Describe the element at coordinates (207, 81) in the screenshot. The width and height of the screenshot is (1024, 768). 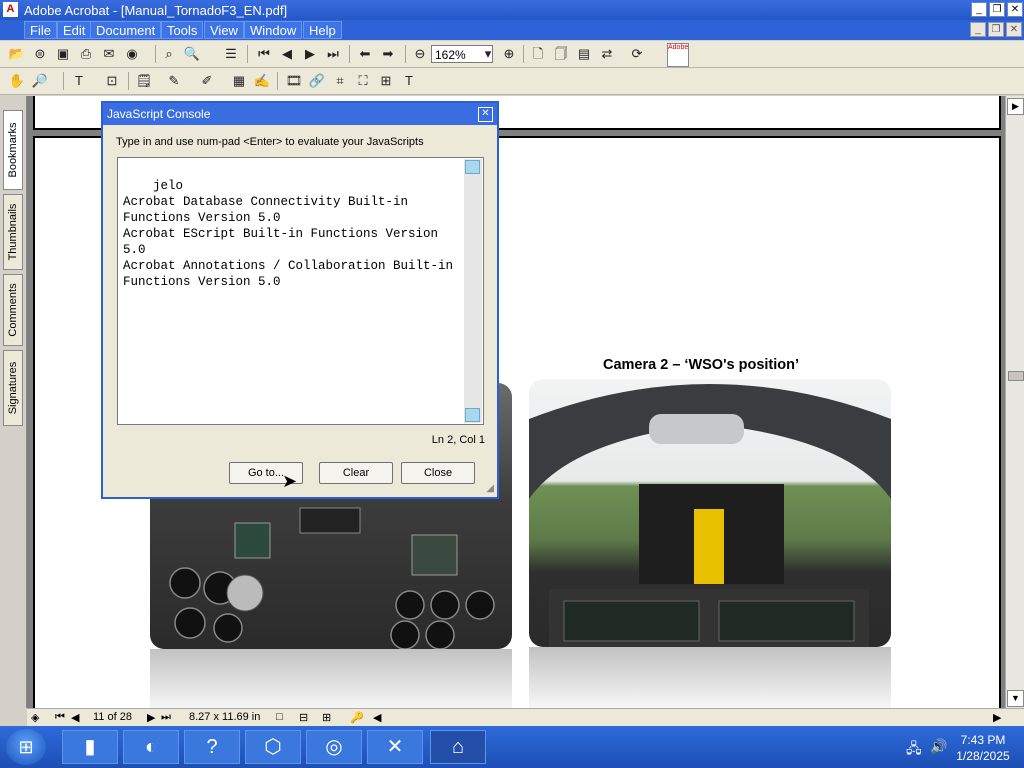
I see `highlight-tool-icon: ✐` at that location.